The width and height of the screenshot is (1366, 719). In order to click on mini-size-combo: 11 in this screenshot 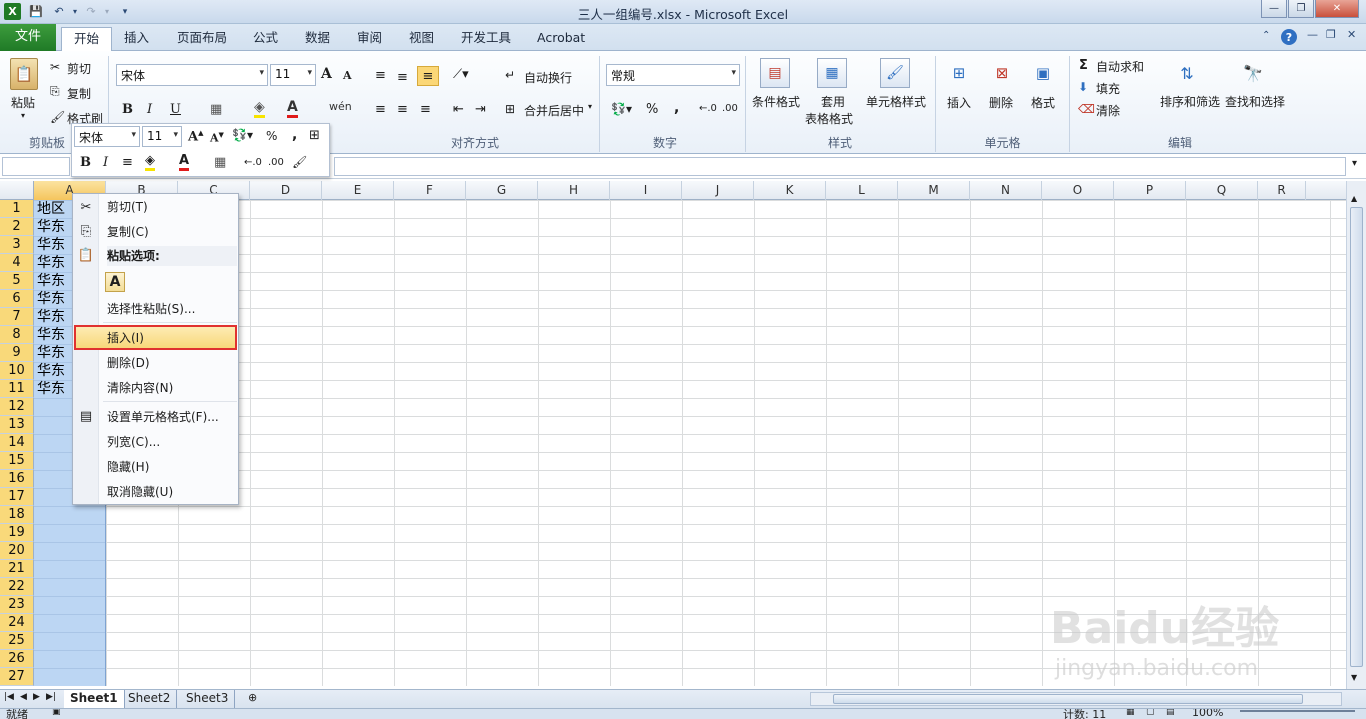, I will do `click(162, 136)`.